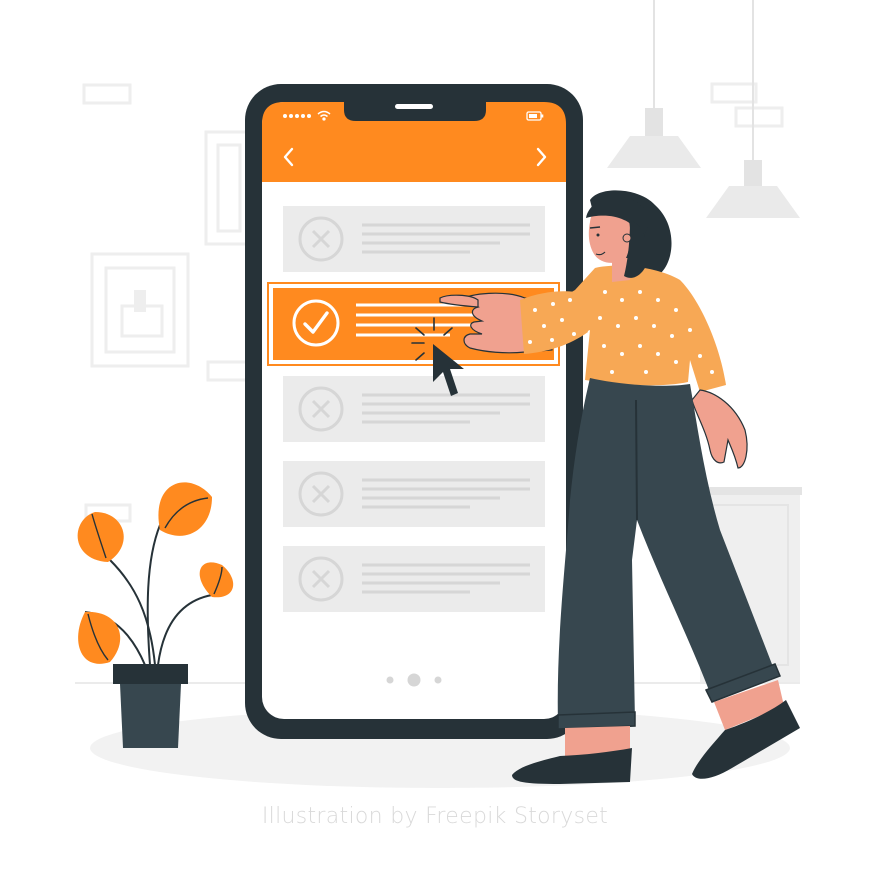  I want to click on plant-pot, so click(150, 716).